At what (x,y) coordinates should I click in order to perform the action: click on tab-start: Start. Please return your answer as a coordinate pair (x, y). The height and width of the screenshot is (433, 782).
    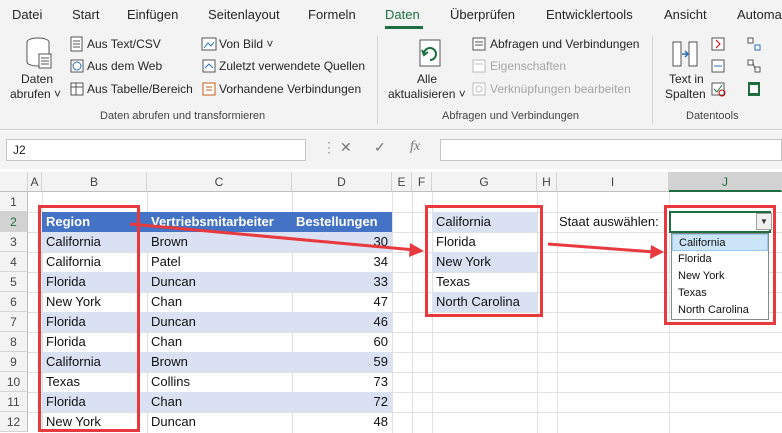
    Looking at the image, I should click on (85, 14).